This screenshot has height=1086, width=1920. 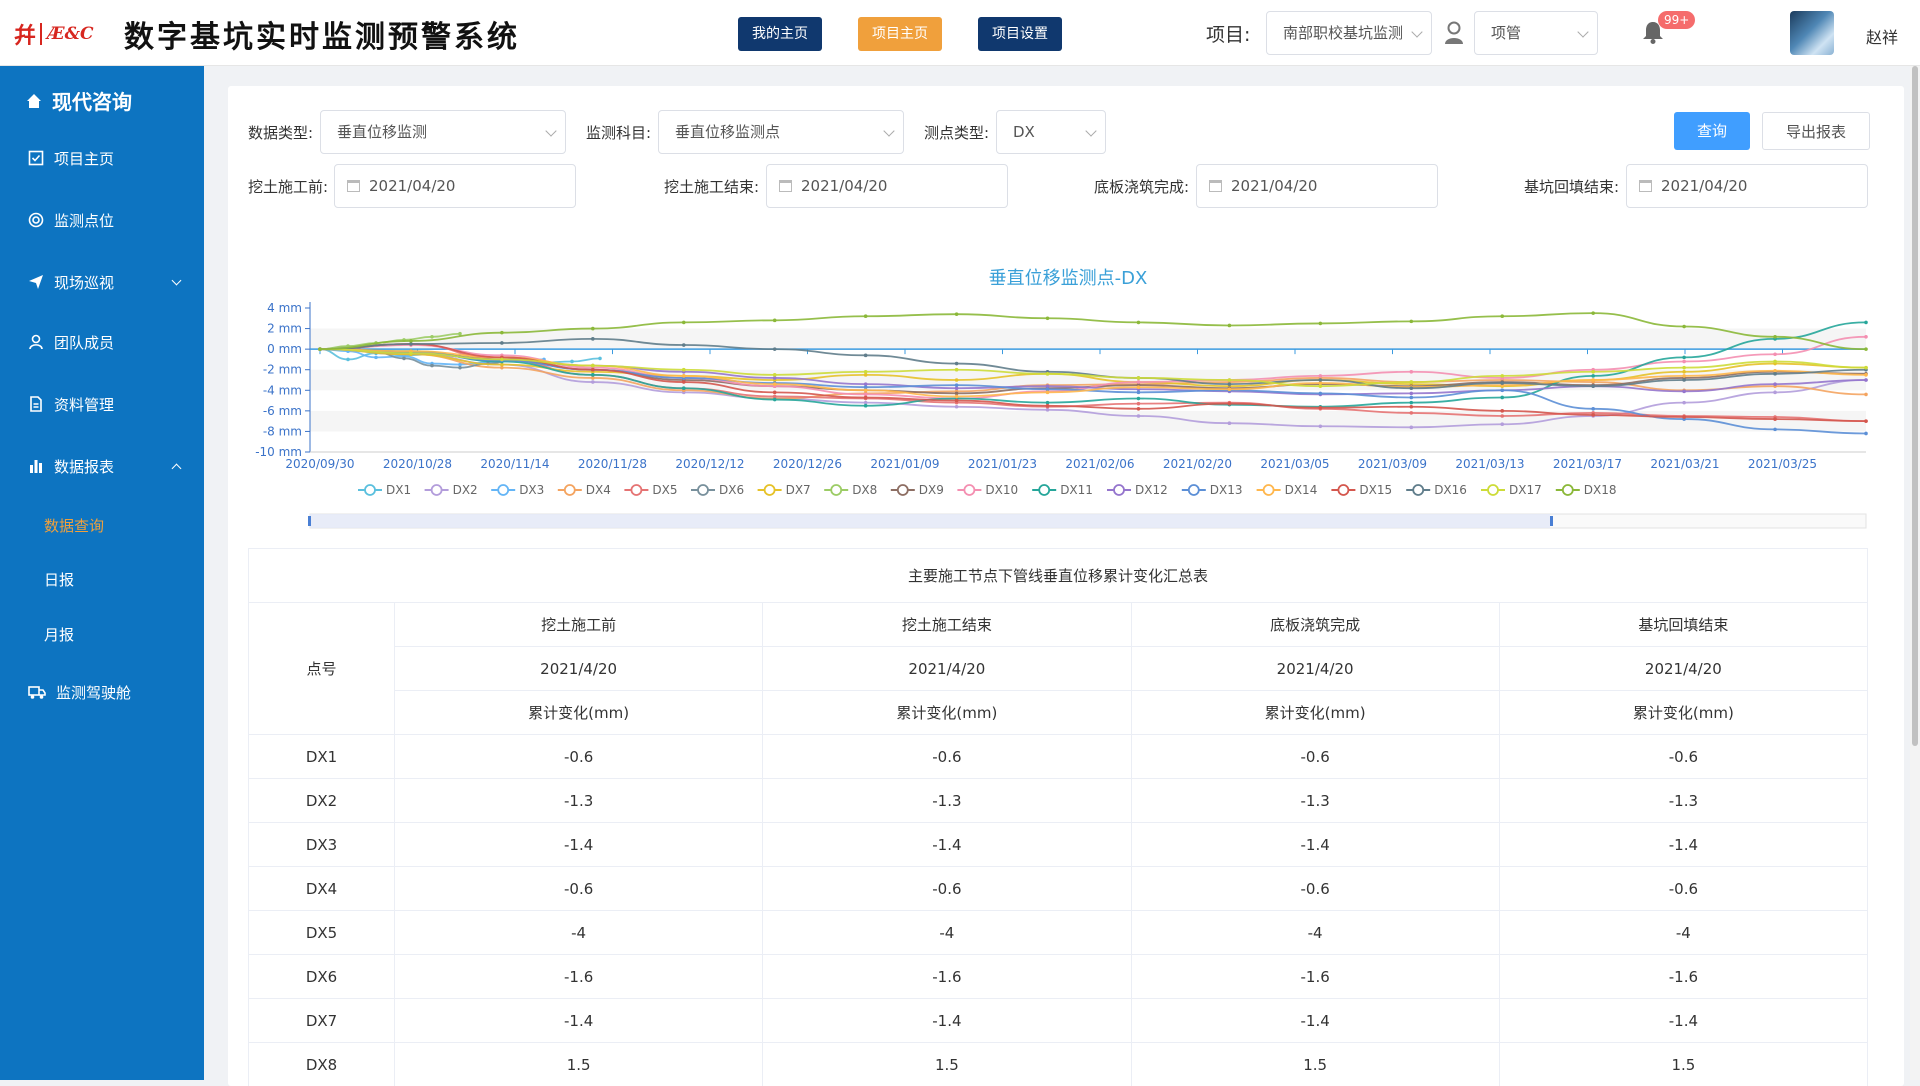 What do you see at coordinates (102, 220) in the screenshot?
I see `sidebar-item-monitor-points: 监测点位` at bounding box center [102, 220].